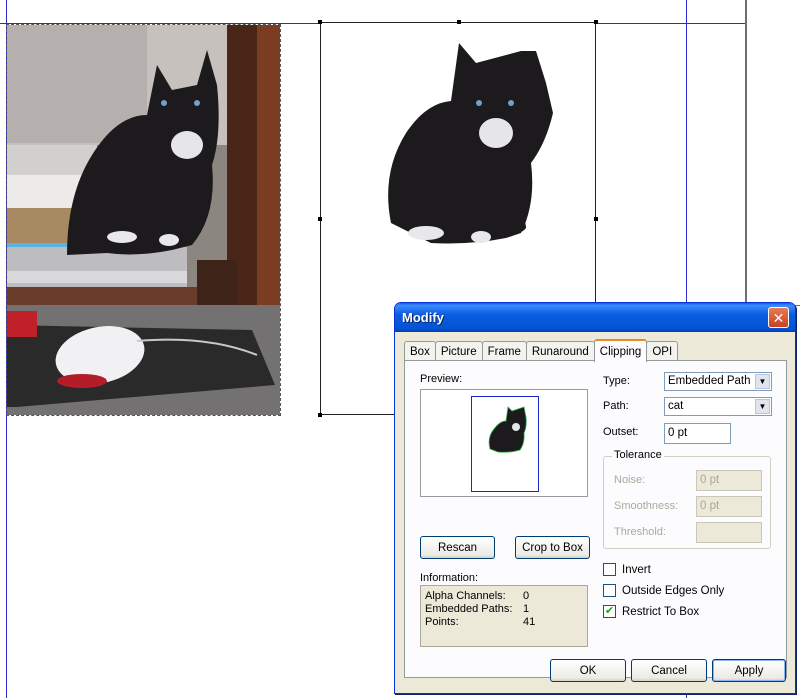  I want to click on tab-clipping: Clipping, so click(620, 350).